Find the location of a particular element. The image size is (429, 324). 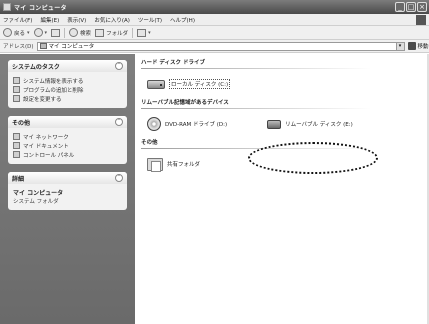

place-my-documents: マイ ドキュメント is located at coordinates (67, 145).